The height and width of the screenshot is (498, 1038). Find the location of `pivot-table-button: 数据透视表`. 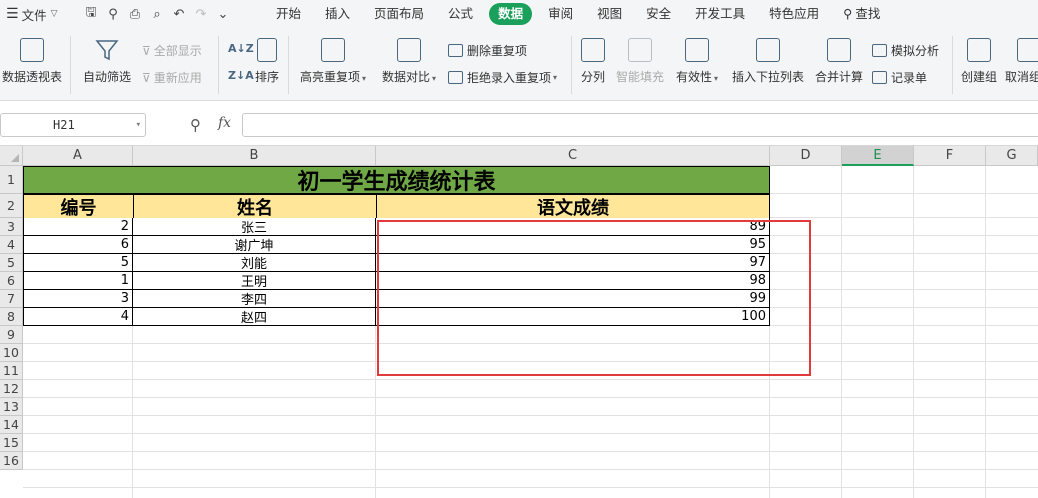

pivot-table-button: 数据透视表 is located at coordinates (32, 61).